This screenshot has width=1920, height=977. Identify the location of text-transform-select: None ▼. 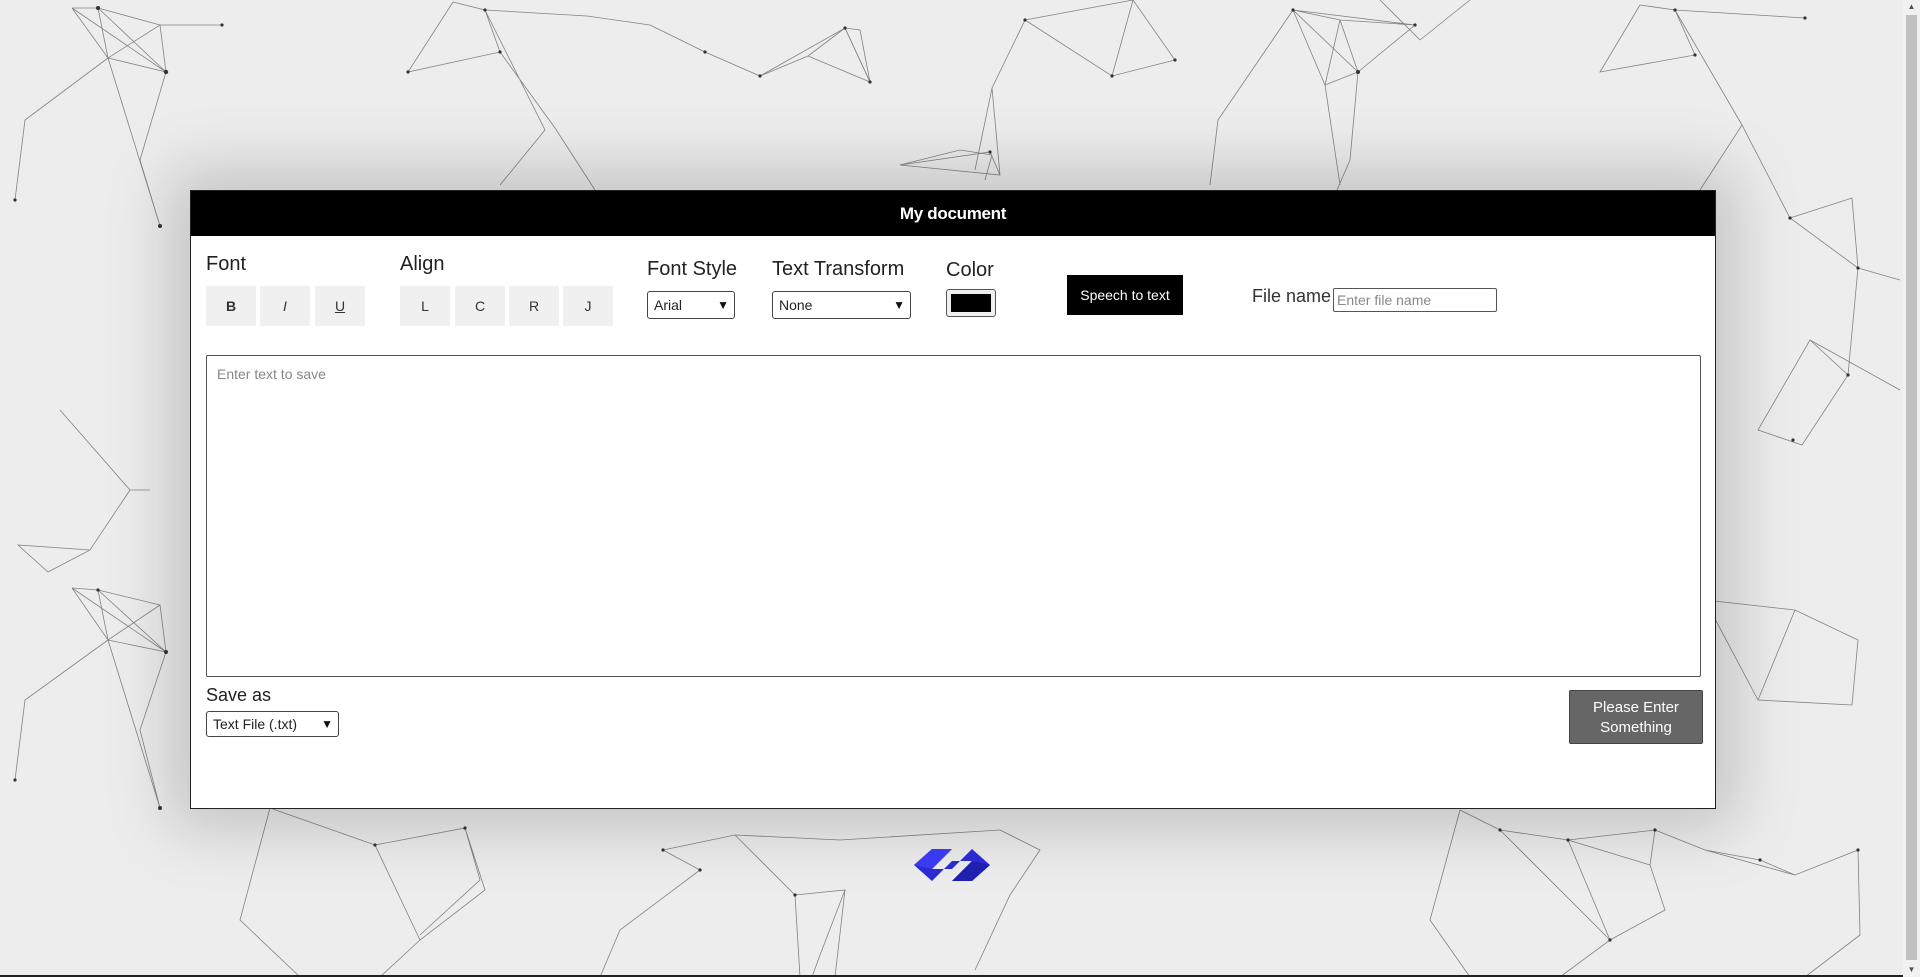
(841, 305).